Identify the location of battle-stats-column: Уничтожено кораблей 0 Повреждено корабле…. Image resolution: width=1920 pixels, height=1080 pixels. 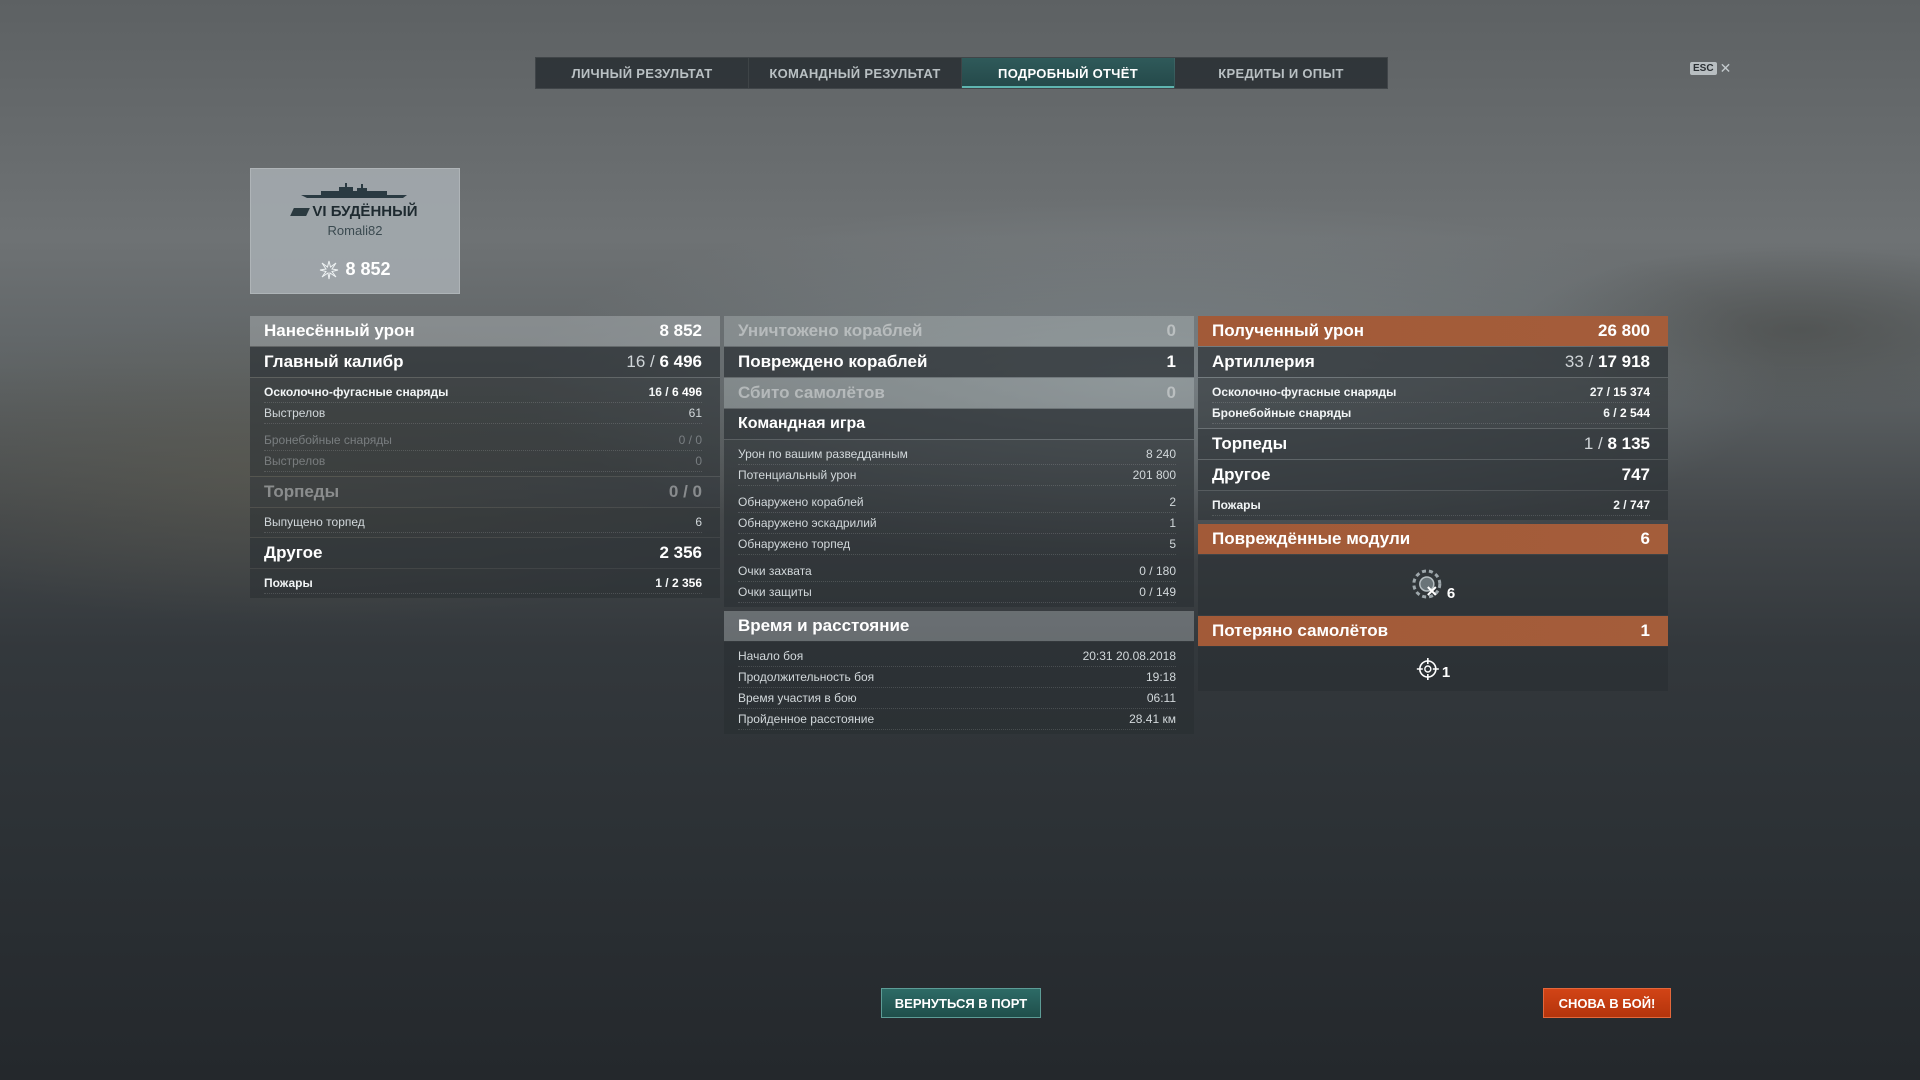
(959, 525).